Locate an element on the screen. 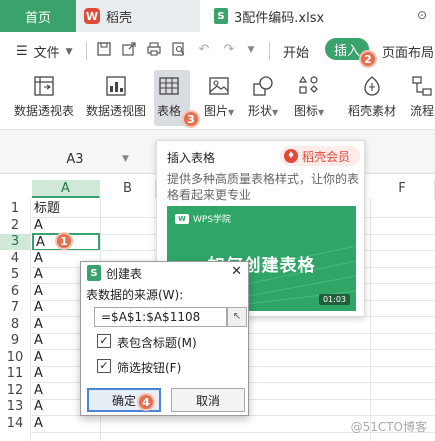  pivot-table-button: 数据透视表 is located at coordinates (44, 96).